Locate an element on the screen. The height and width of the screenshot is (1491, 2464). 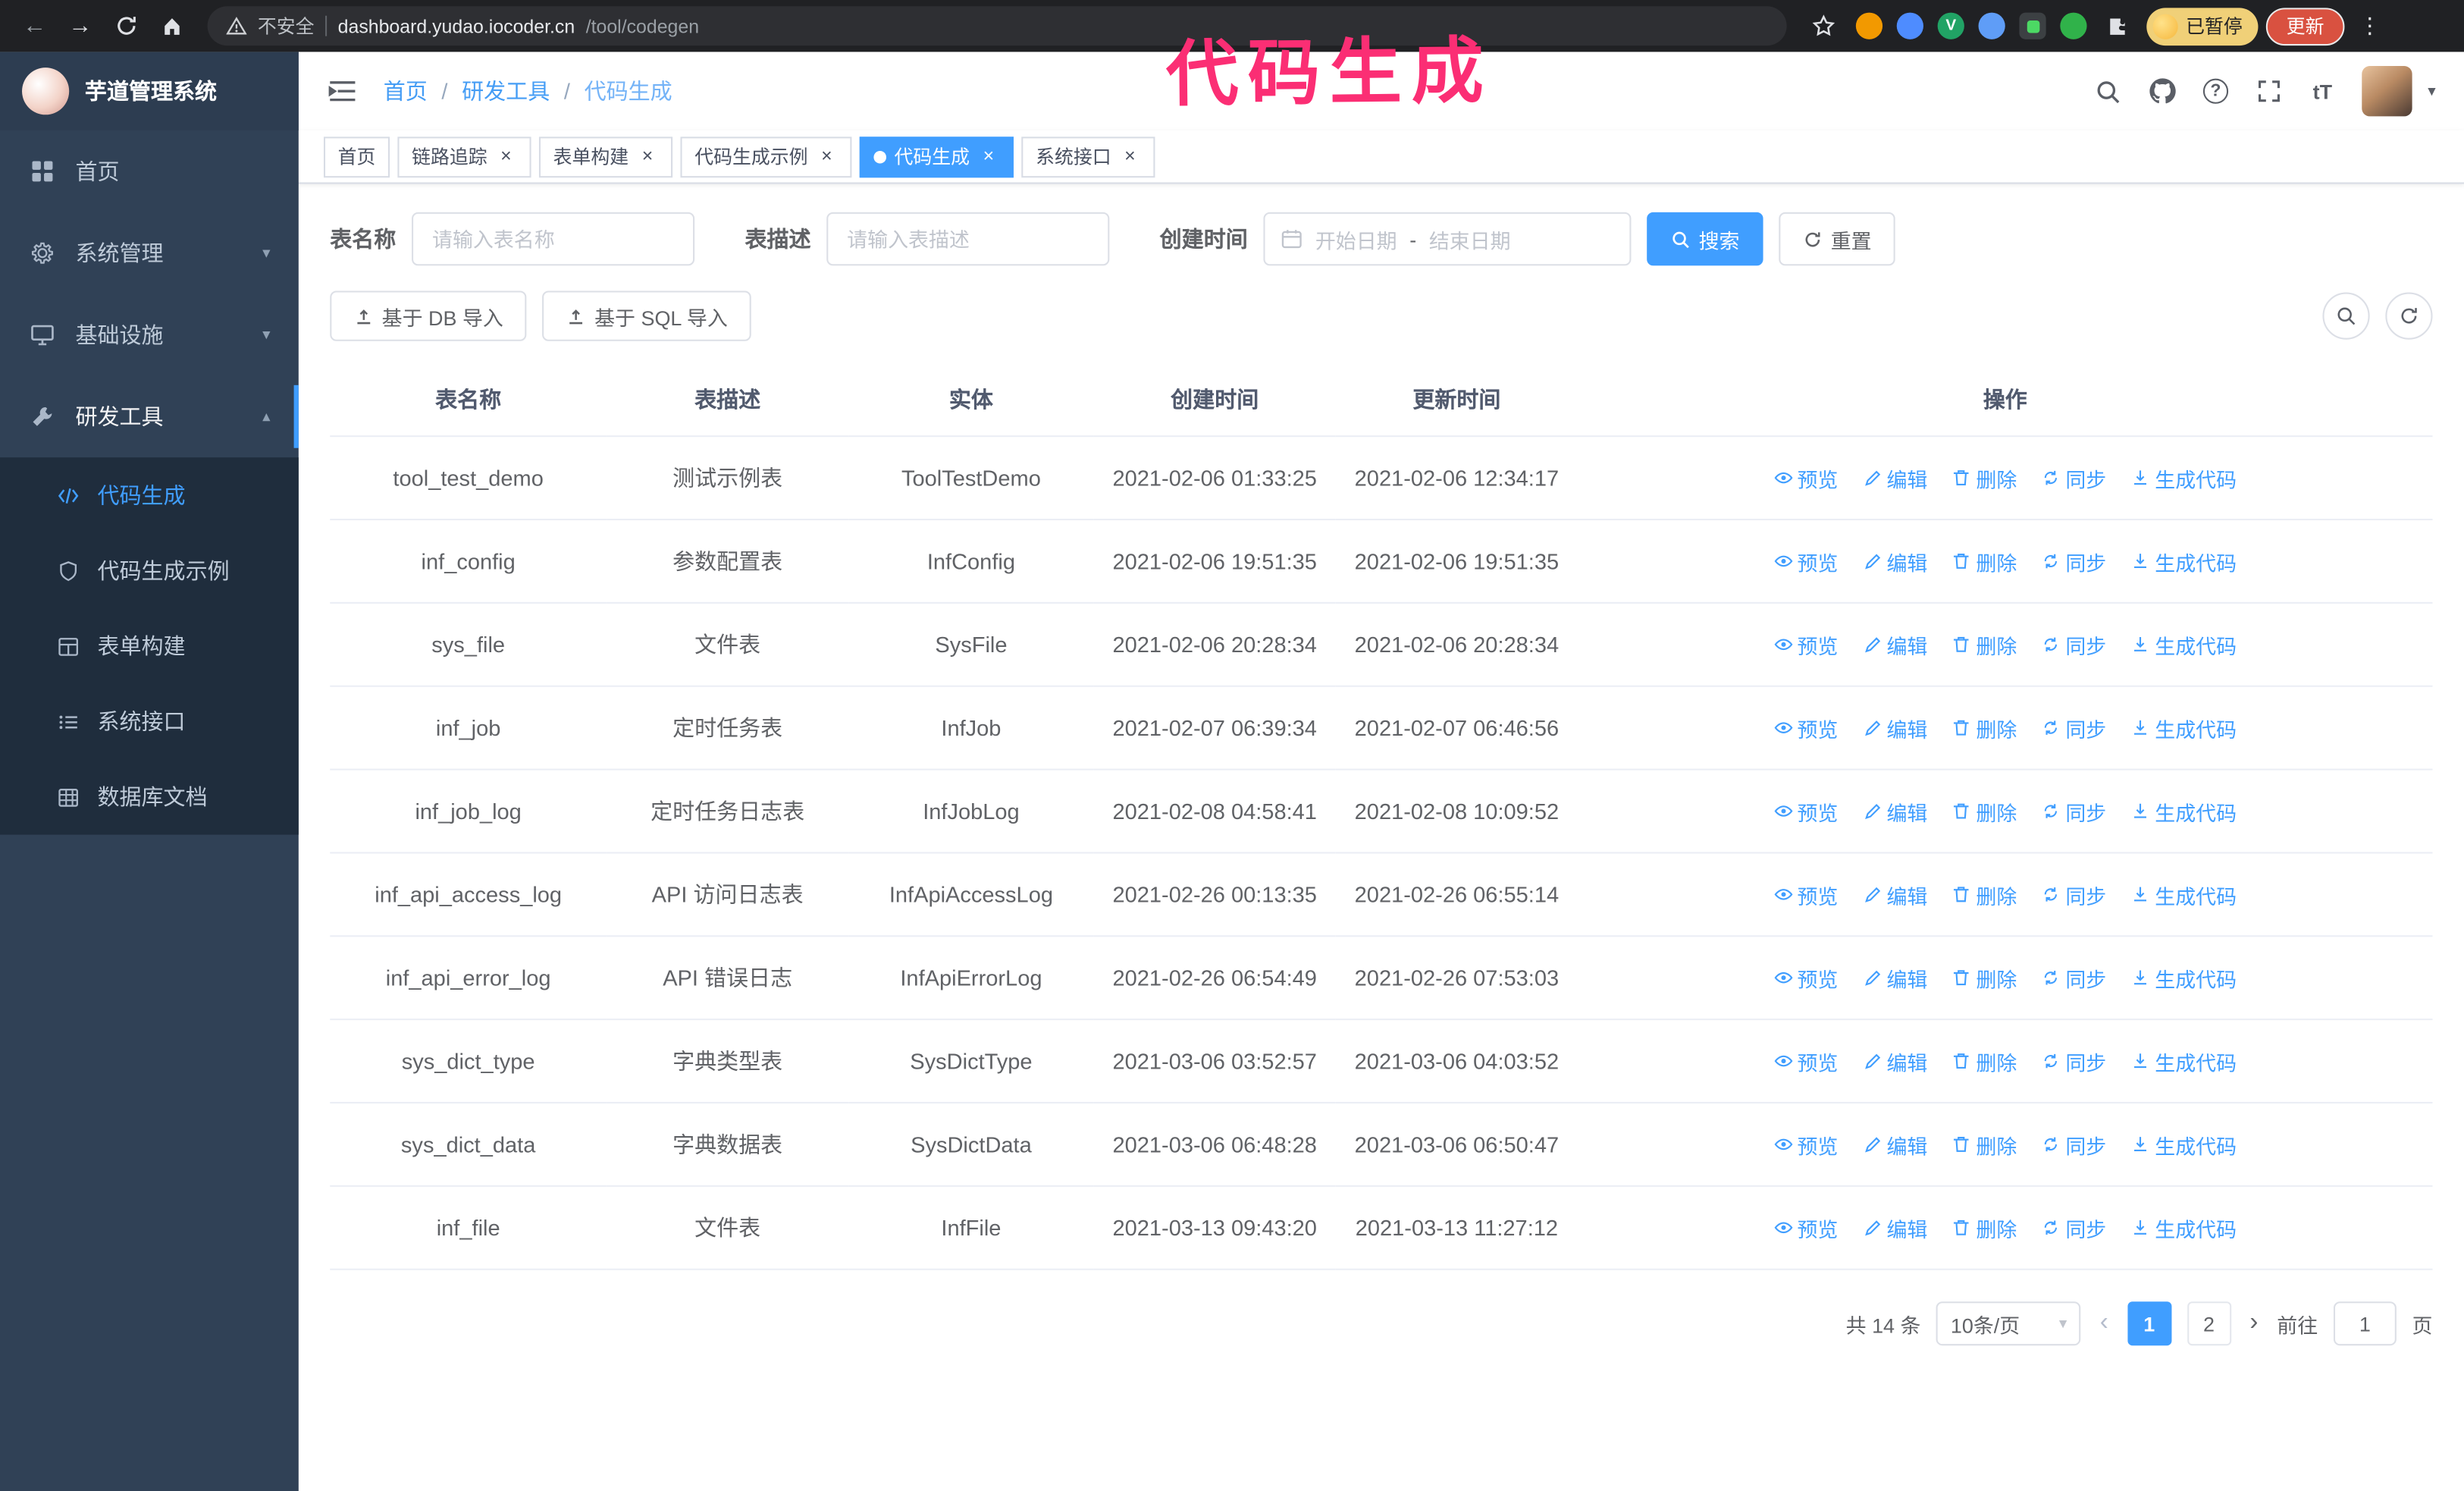
search-button: 搜索 is located at coordinates (1705, 239).